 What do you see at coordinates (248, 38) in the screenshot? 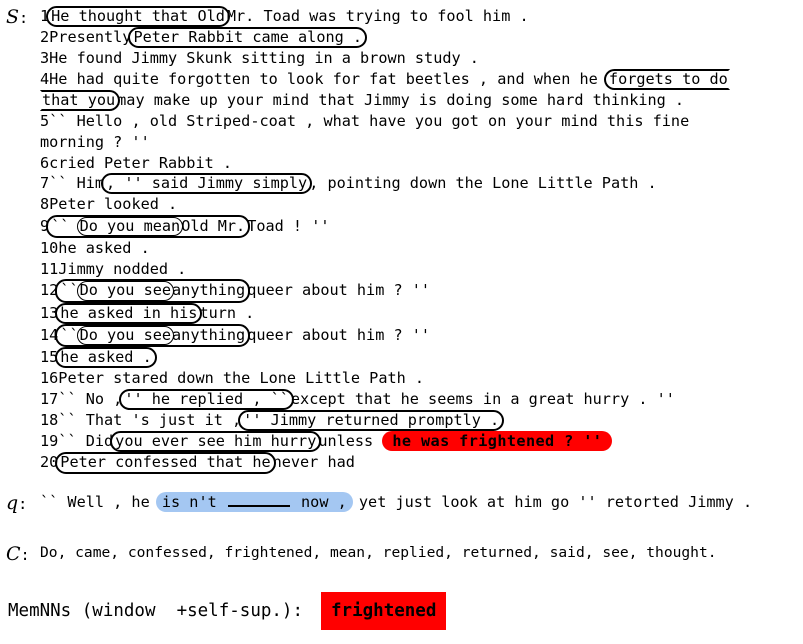
I see `supporting-fact-box: Peter Rabbit came along .` at bounding box center [248, 38].